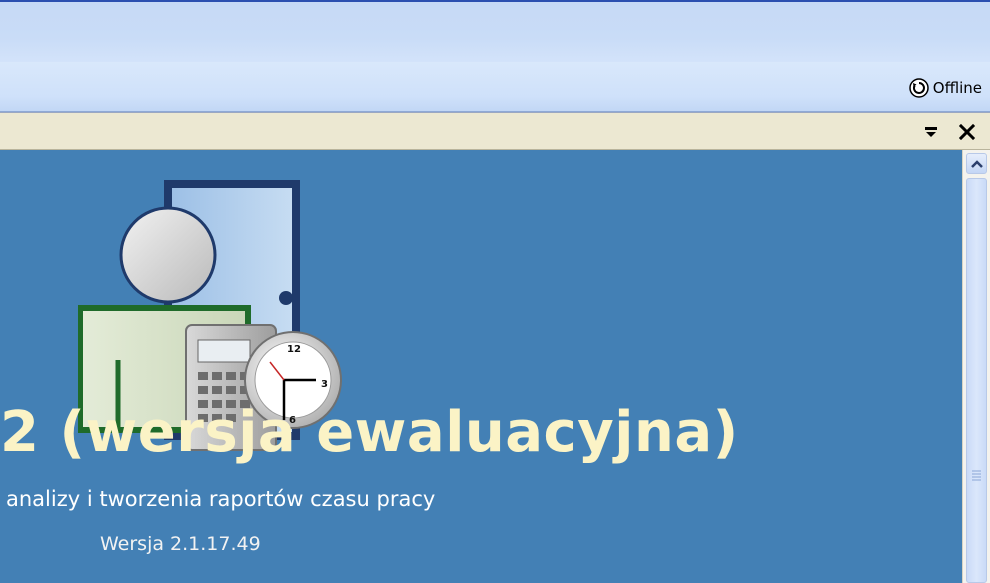 The image size is (990, 583). What do you see at coordinates (495, 131) in the screenshot?
I see `task-pane-header` at bounding box center [495, 131].